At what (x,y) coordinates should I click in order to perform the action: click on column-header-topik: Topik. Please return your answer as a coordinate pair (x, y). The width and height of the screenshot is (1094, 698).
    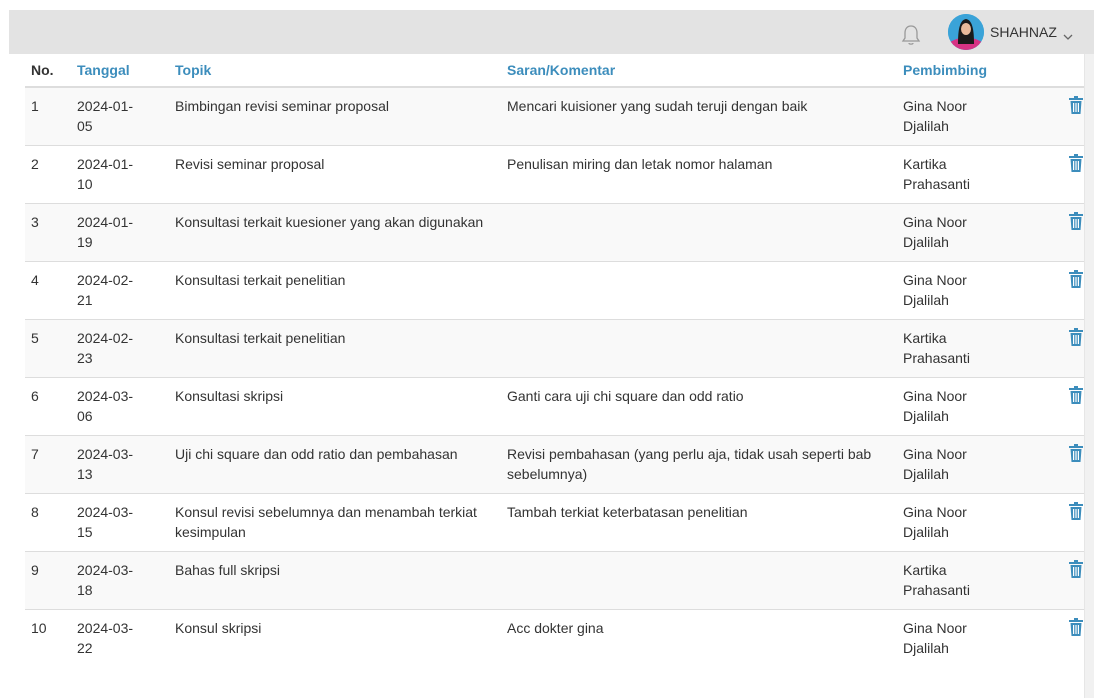
    Looking at the image, I should click on (335, 71).